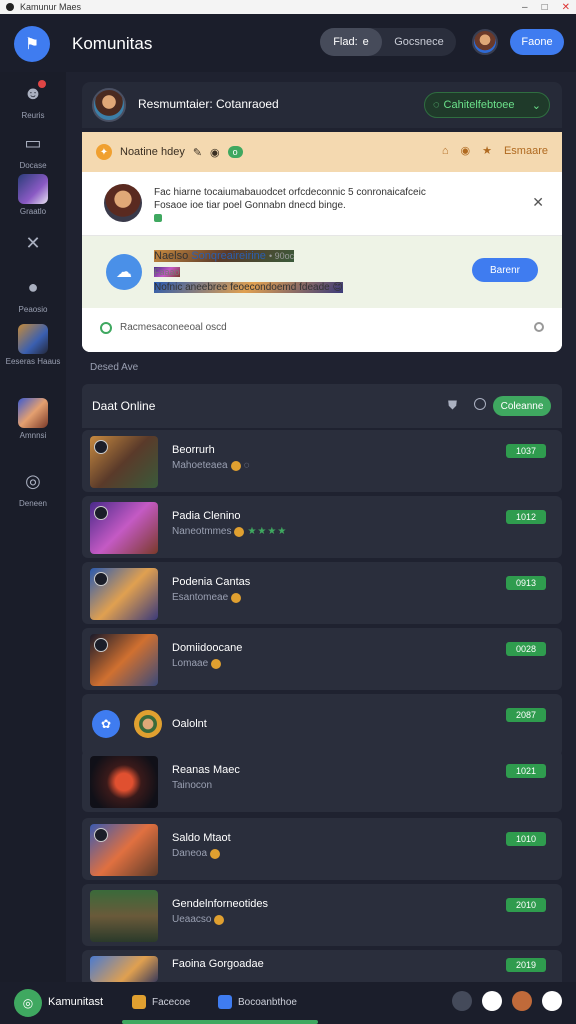  Describe the element at coordinates (28, 1003) in the screenshot. I see `bottom-logo-icon: ◎` at that location.